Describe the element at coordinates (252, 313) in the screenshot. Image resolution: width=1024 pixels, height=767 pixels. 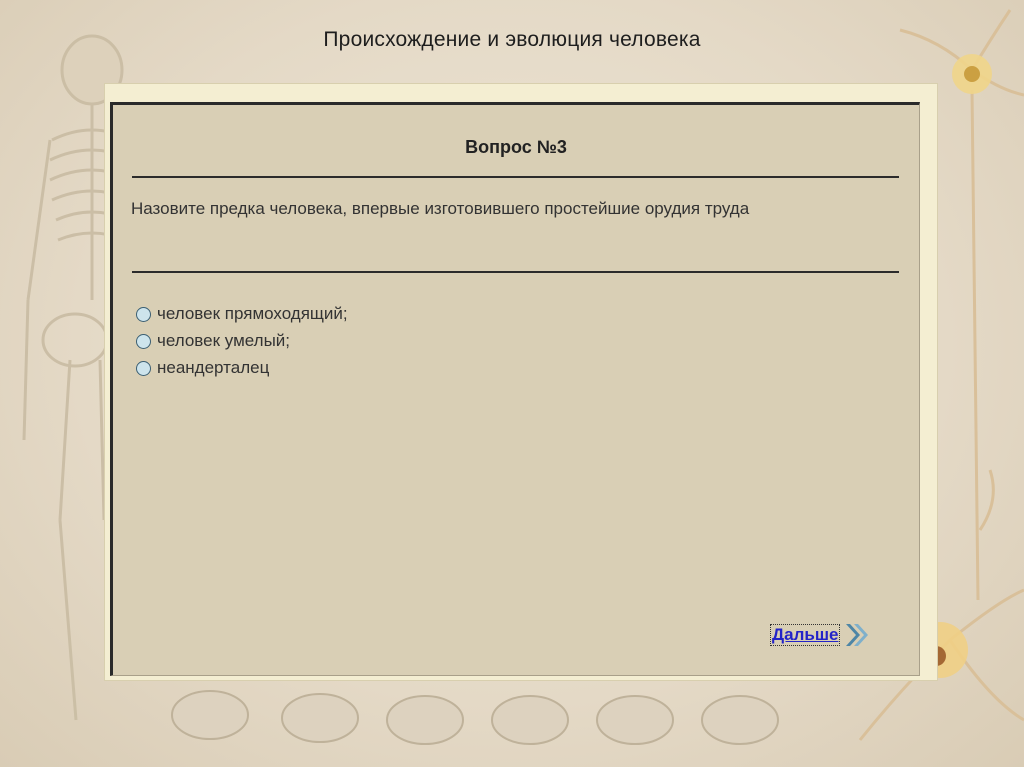
I see `answer-option-label: человек прямоходящий;` at that location.